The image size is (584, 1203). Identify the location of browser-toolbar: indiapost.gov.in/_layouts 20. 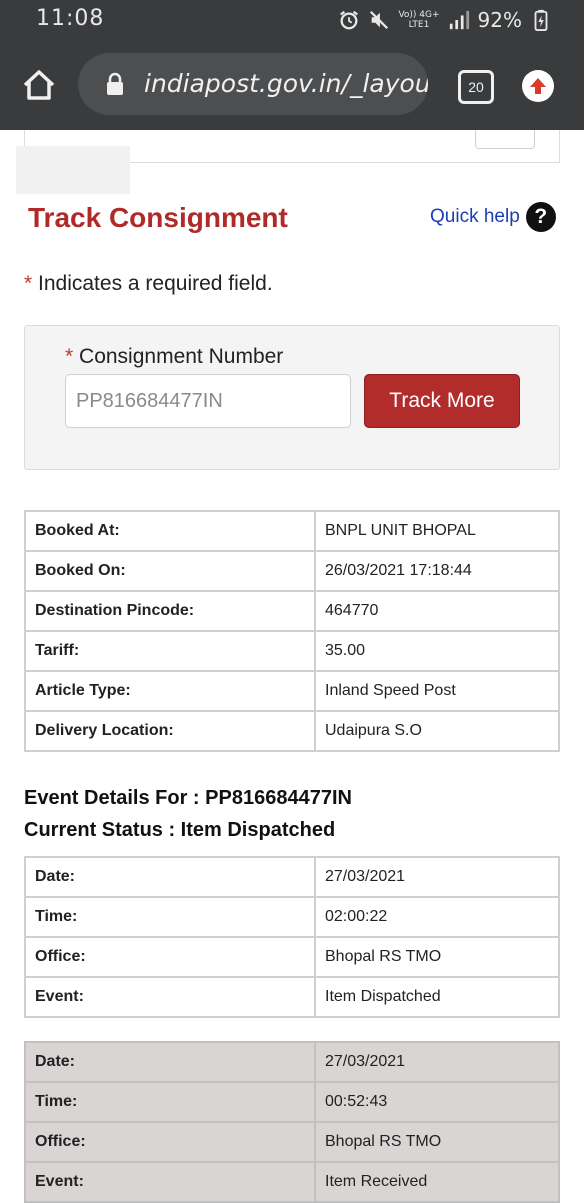
(292, 85).